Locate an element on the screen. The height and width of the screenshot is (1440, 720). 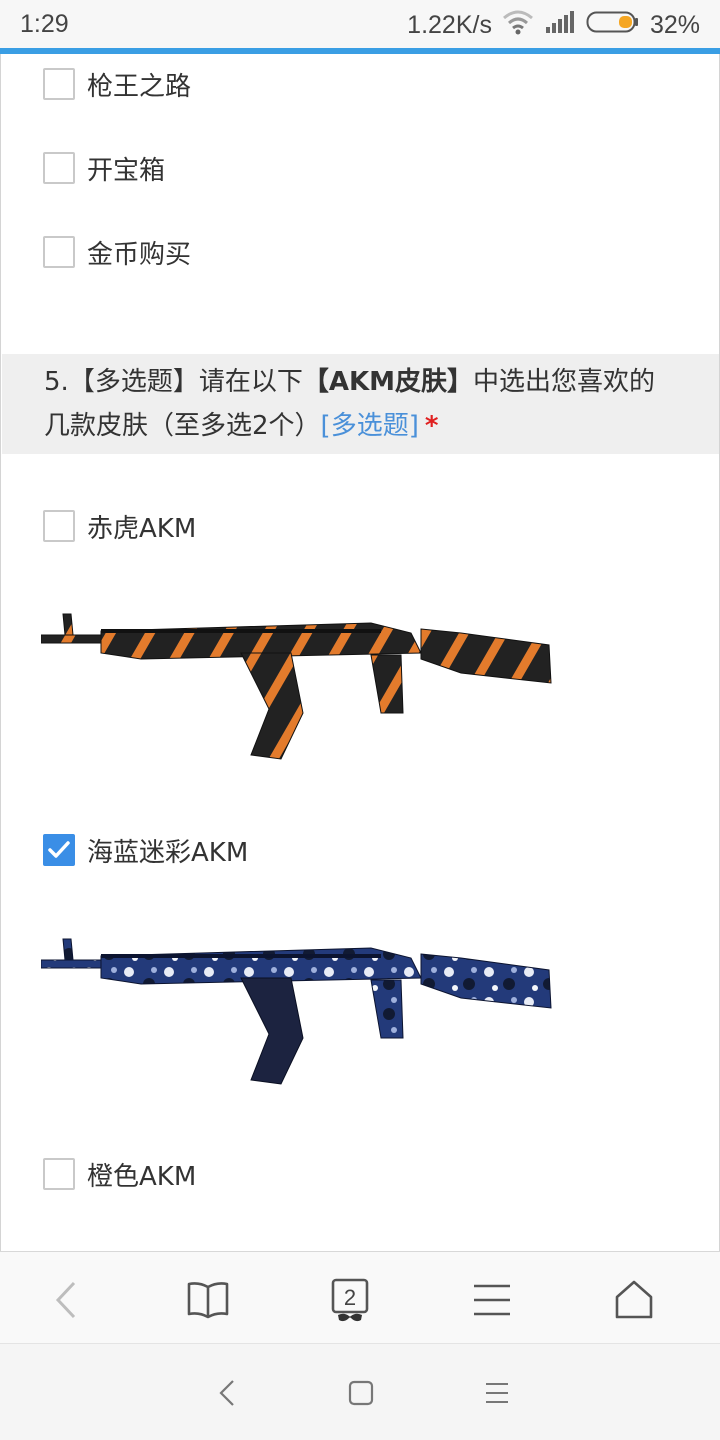
checkbox-checked is located at coordinates (59, 850).